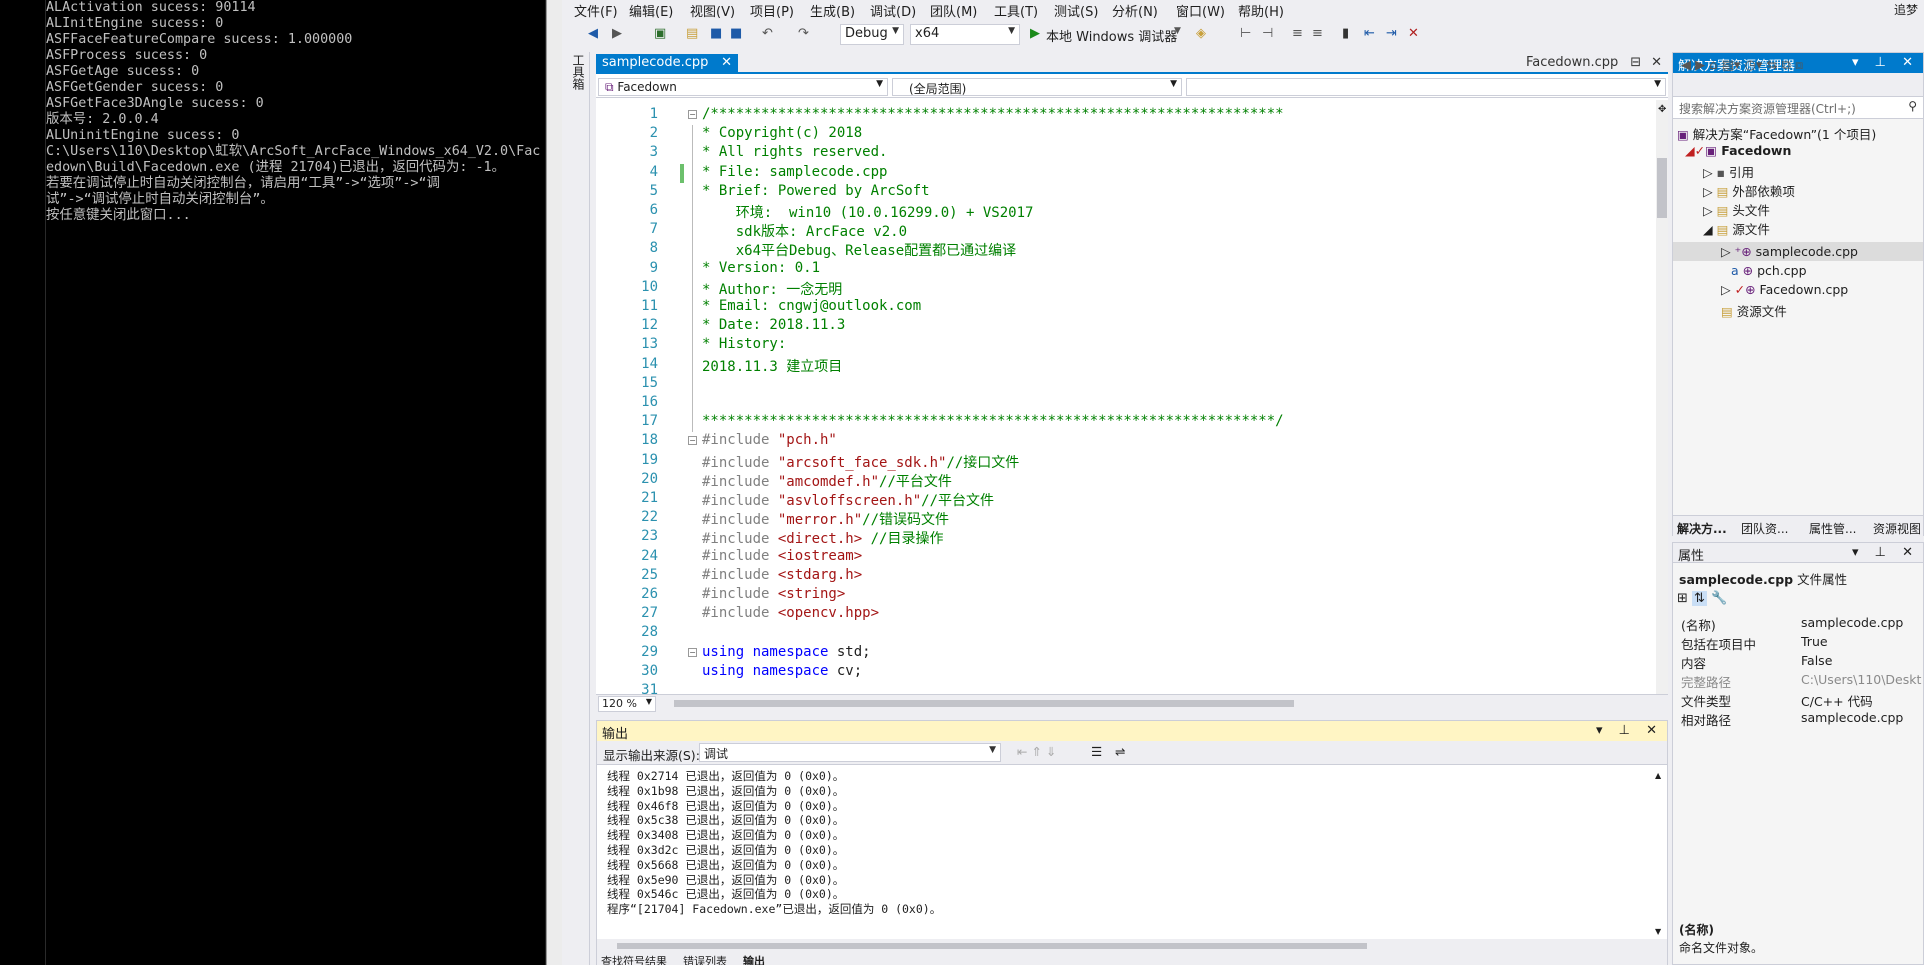  I want to click on tree-resource-files: ▤ 资源文件, so click(1754, 310).